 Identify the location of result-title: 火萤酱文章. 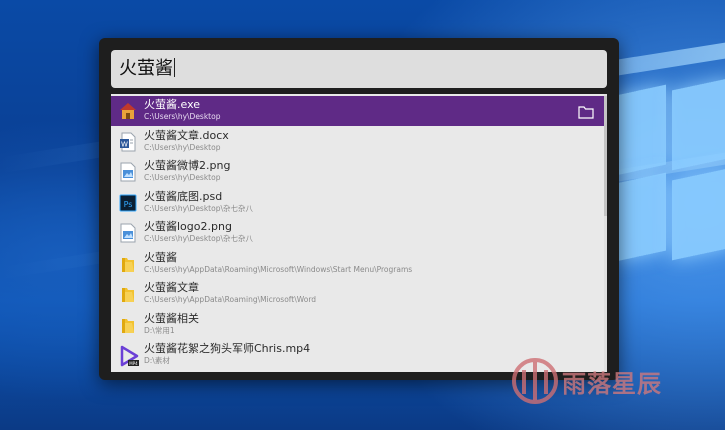
(171, 287).